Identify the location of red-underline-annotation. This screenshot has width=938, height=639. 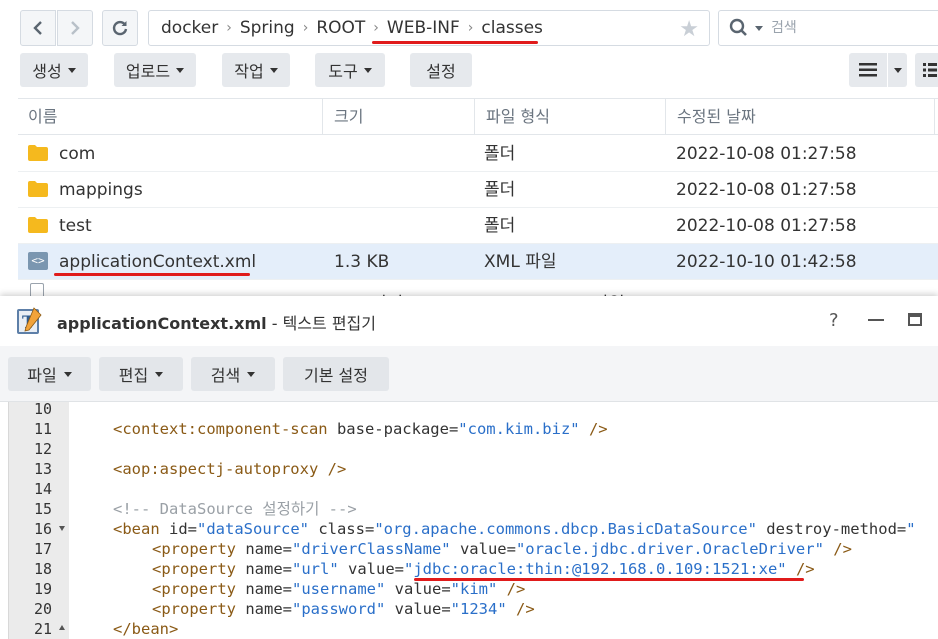
(455, 42).